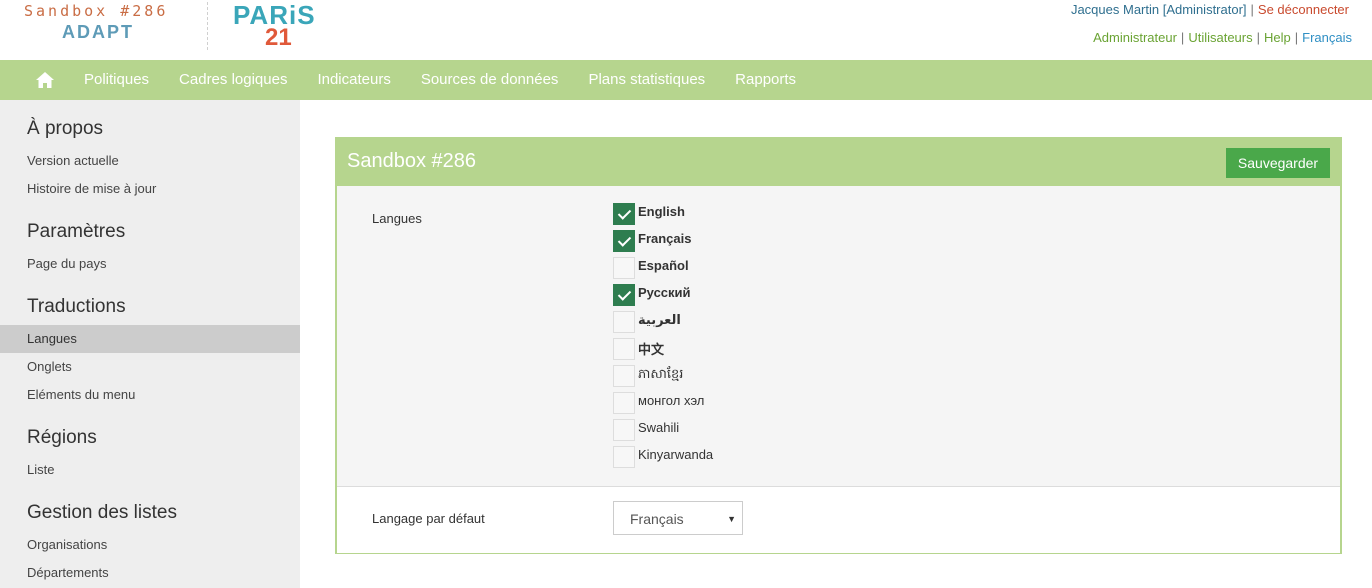 Image resolution: width=1372 pixels, height=588 pixels. I want to click on language-option-swahili: Swahili, so click(743, 429).